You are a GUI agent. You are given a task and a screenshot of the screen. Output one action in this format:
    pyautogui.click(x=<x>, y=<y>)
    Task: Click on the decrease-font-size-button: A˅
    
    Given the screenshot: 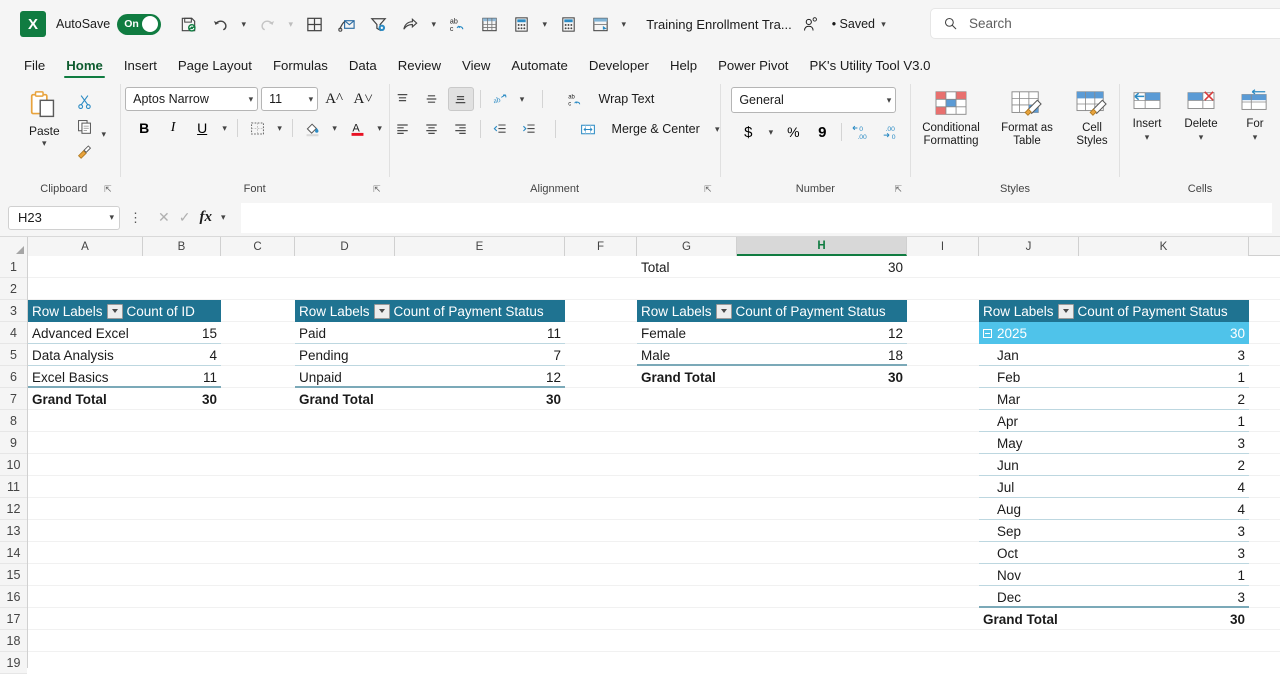 What is the action you would take?
    pyautogui.click(x=363, y=99)
    